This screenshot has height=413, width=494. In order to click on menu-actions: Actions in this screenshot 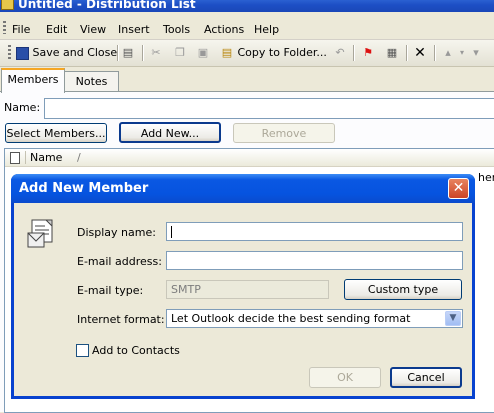, I will do `click(224, 29)`.